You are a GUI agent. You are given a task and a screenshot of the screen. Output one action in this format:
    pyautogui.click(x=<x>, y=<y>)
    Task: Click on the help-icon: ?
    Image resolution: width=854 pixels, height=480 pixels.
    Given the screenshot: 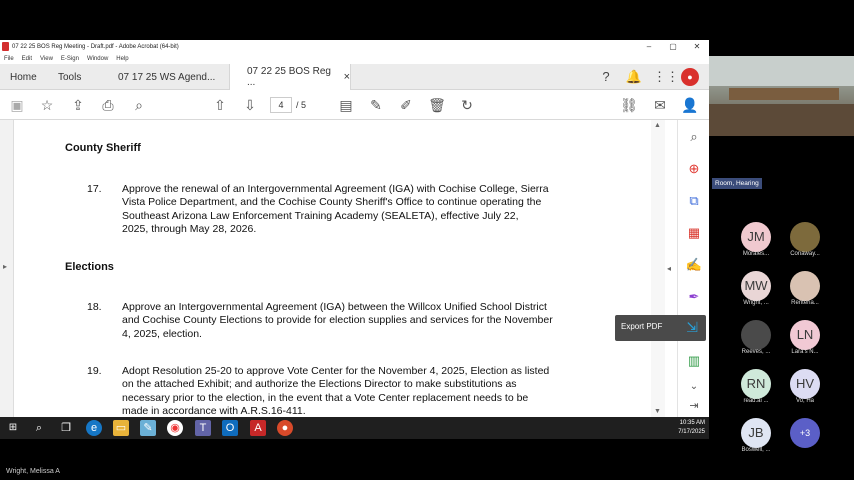 What is the action you would take?
    pyautogui.click(x=606, y=77)
    